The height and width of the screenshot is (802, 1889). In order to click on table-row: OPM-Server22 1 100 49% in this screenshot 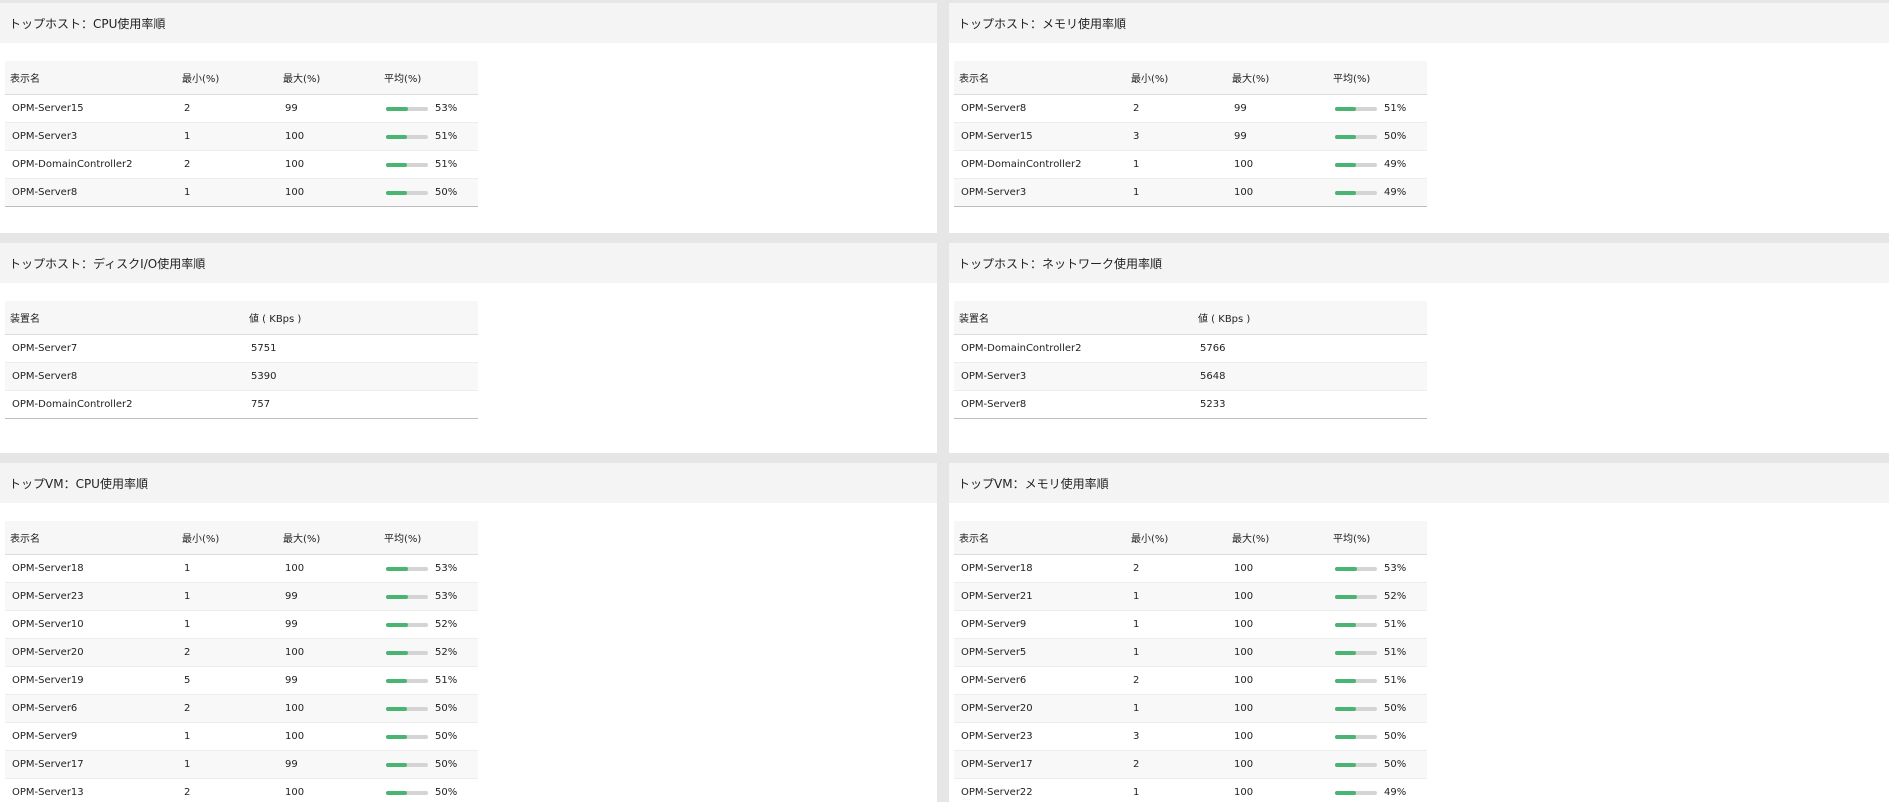, I will do `click(1190, 790)`.